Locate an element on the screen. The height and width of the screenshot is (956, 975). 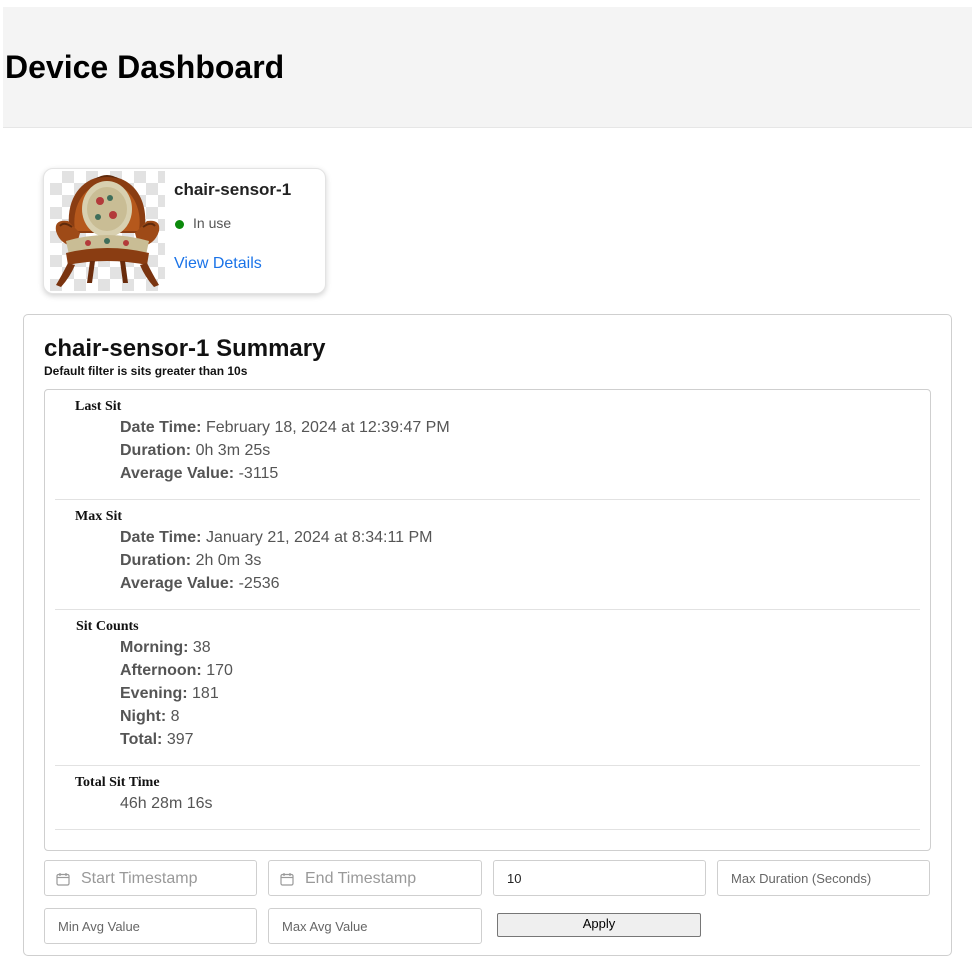
view-details-link: View Details is located at coordinates (218, 264).